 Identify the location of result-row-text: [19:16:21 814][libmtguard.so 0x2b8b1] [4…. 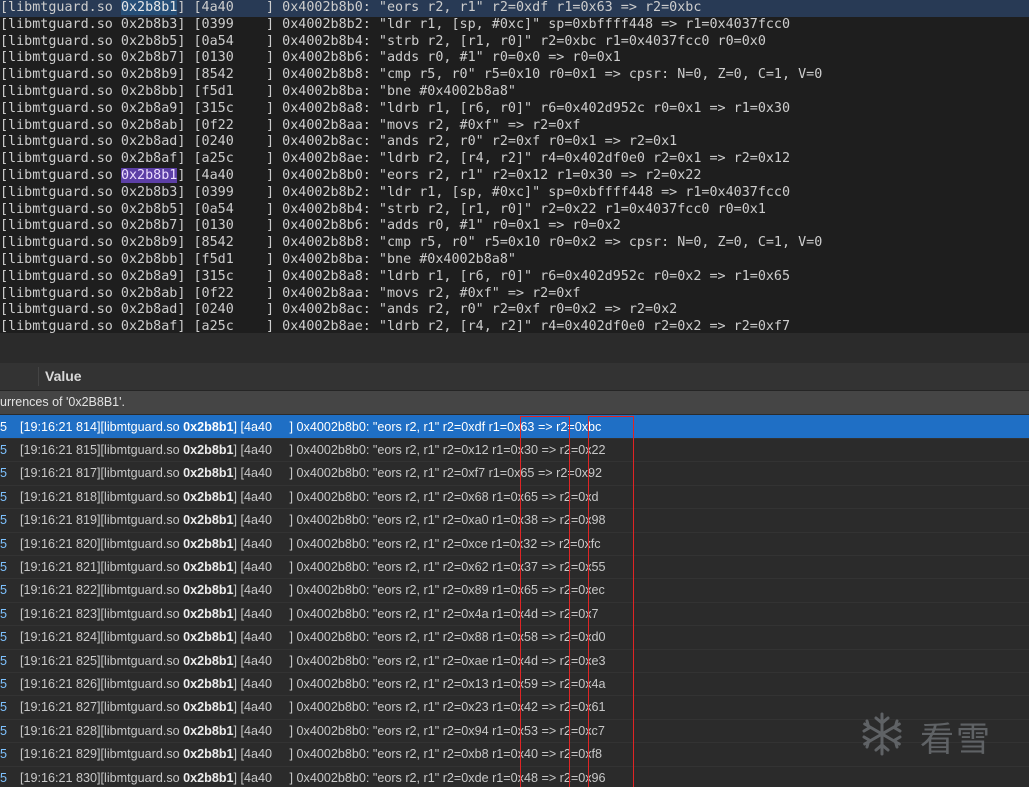
(310, 427).